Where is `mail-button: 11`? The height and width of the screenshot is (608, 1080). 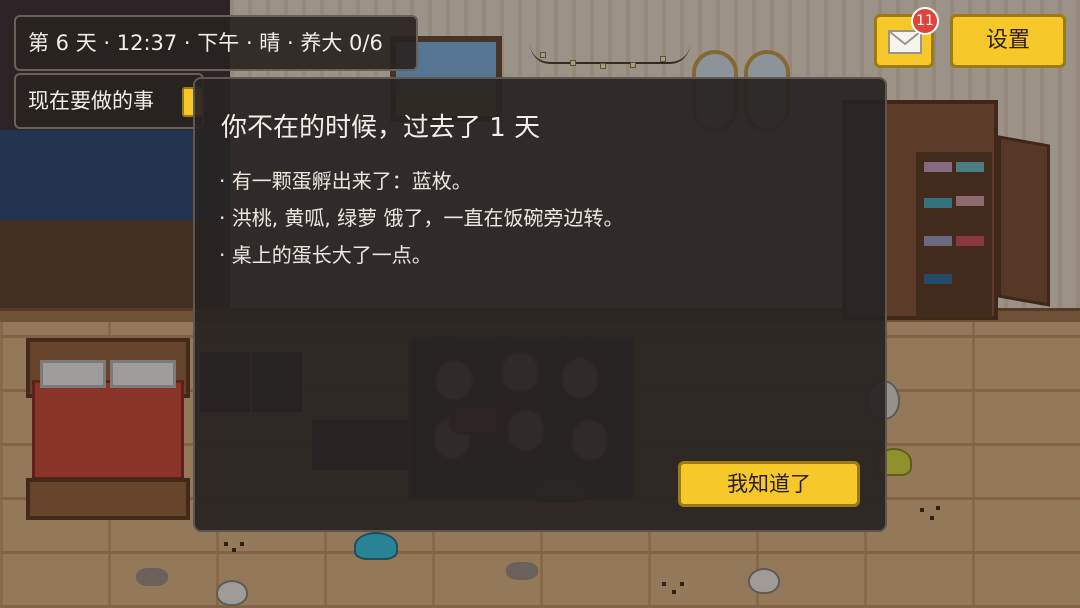
mail-button: 11 is located at coordinates (906, 37).